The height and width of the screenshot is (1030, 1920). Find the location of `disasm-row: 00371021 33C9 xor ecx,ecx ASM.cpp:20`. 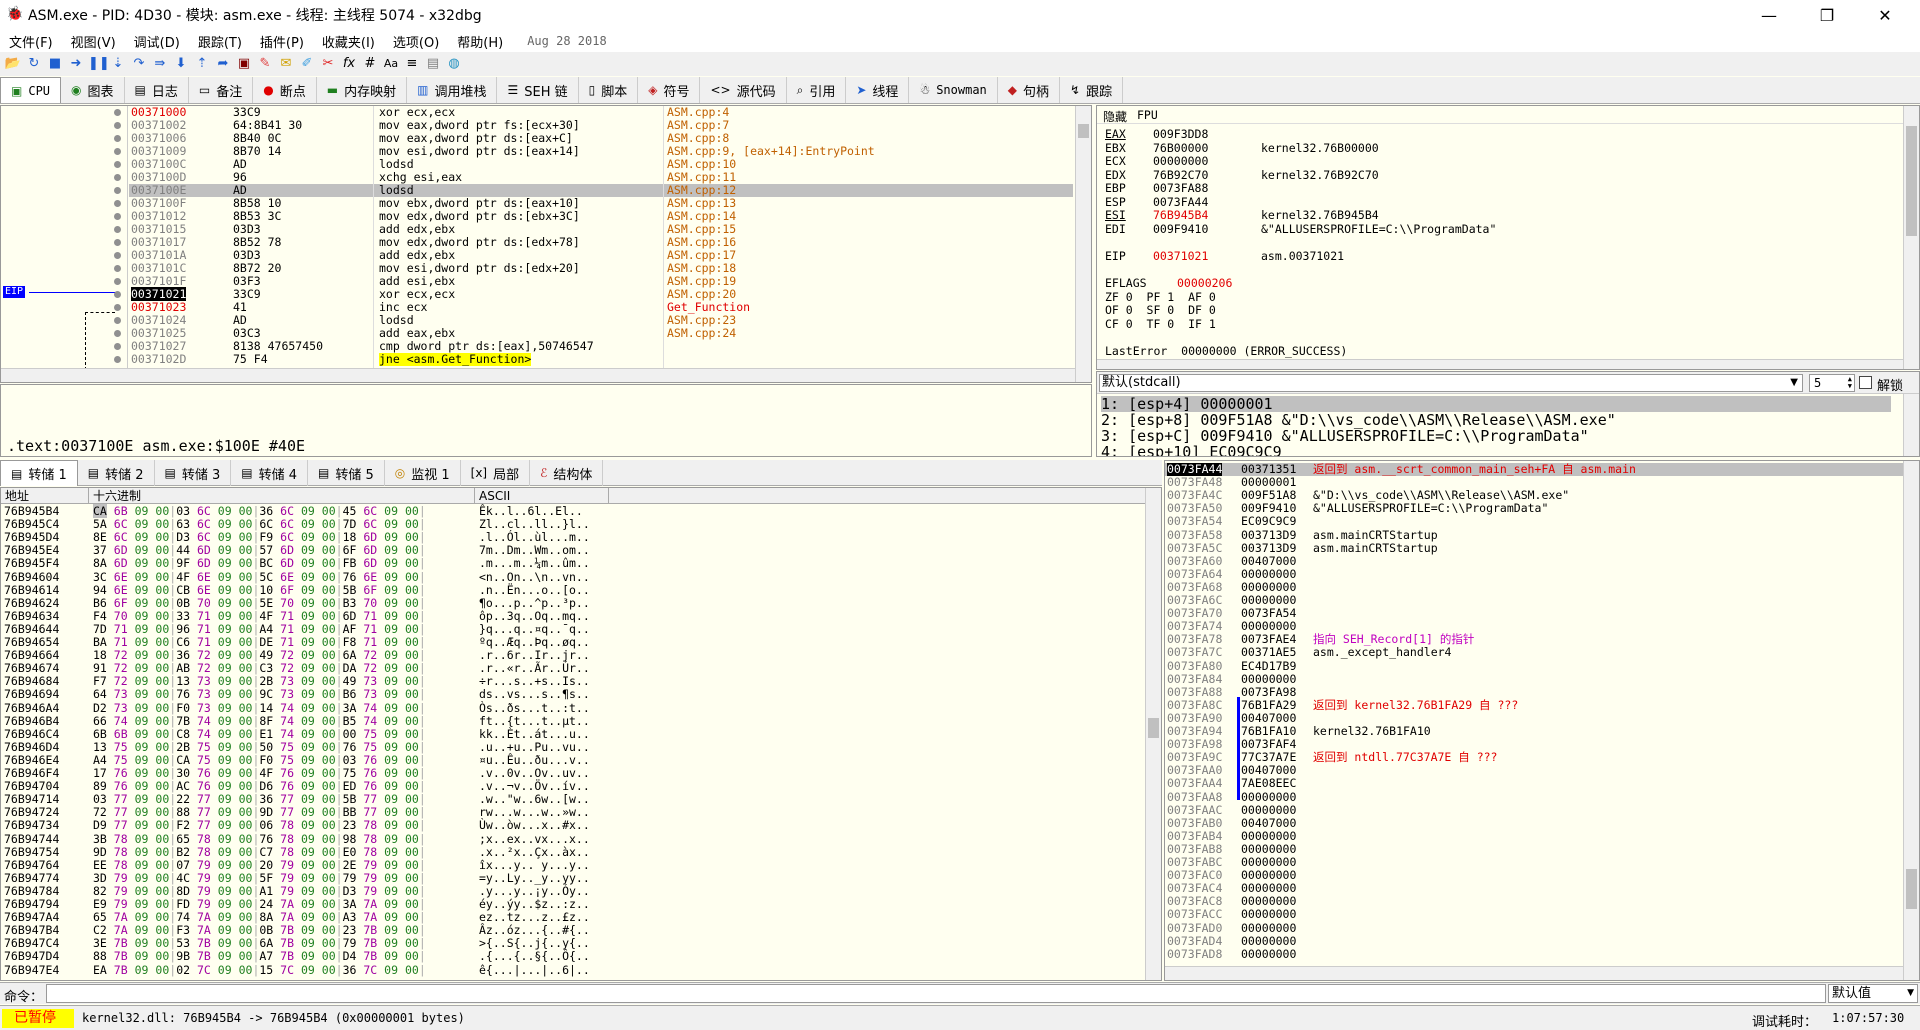

disasm-row: 00371021 33C9 xor ecx,ecx ASM.cpp:20 is located at coordinates (601, 294).